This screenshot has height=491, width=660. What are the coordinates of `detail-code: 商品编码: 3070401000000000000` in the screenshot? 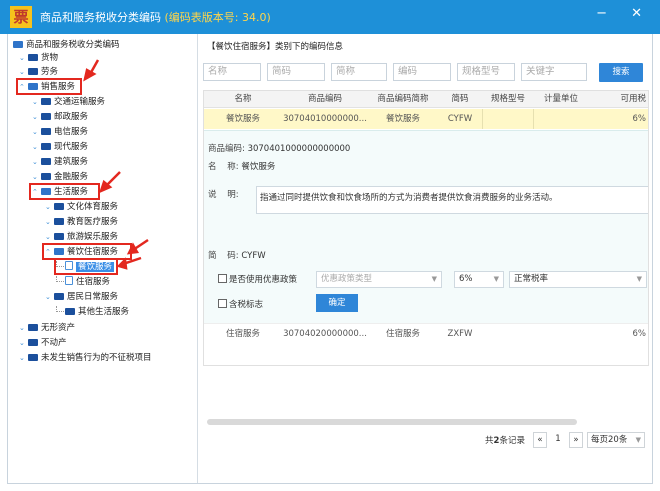 It's located at (279, 148).